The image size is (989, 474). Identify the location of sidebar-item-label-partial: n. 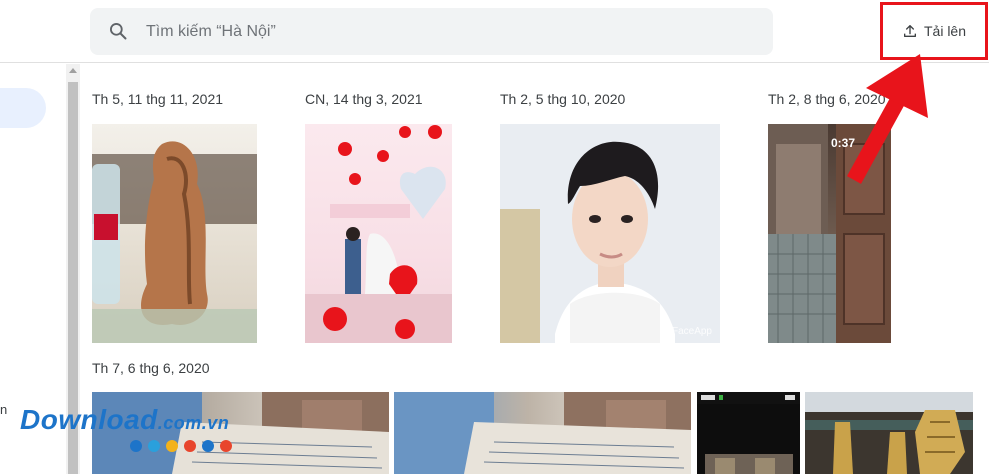
(3, 409).